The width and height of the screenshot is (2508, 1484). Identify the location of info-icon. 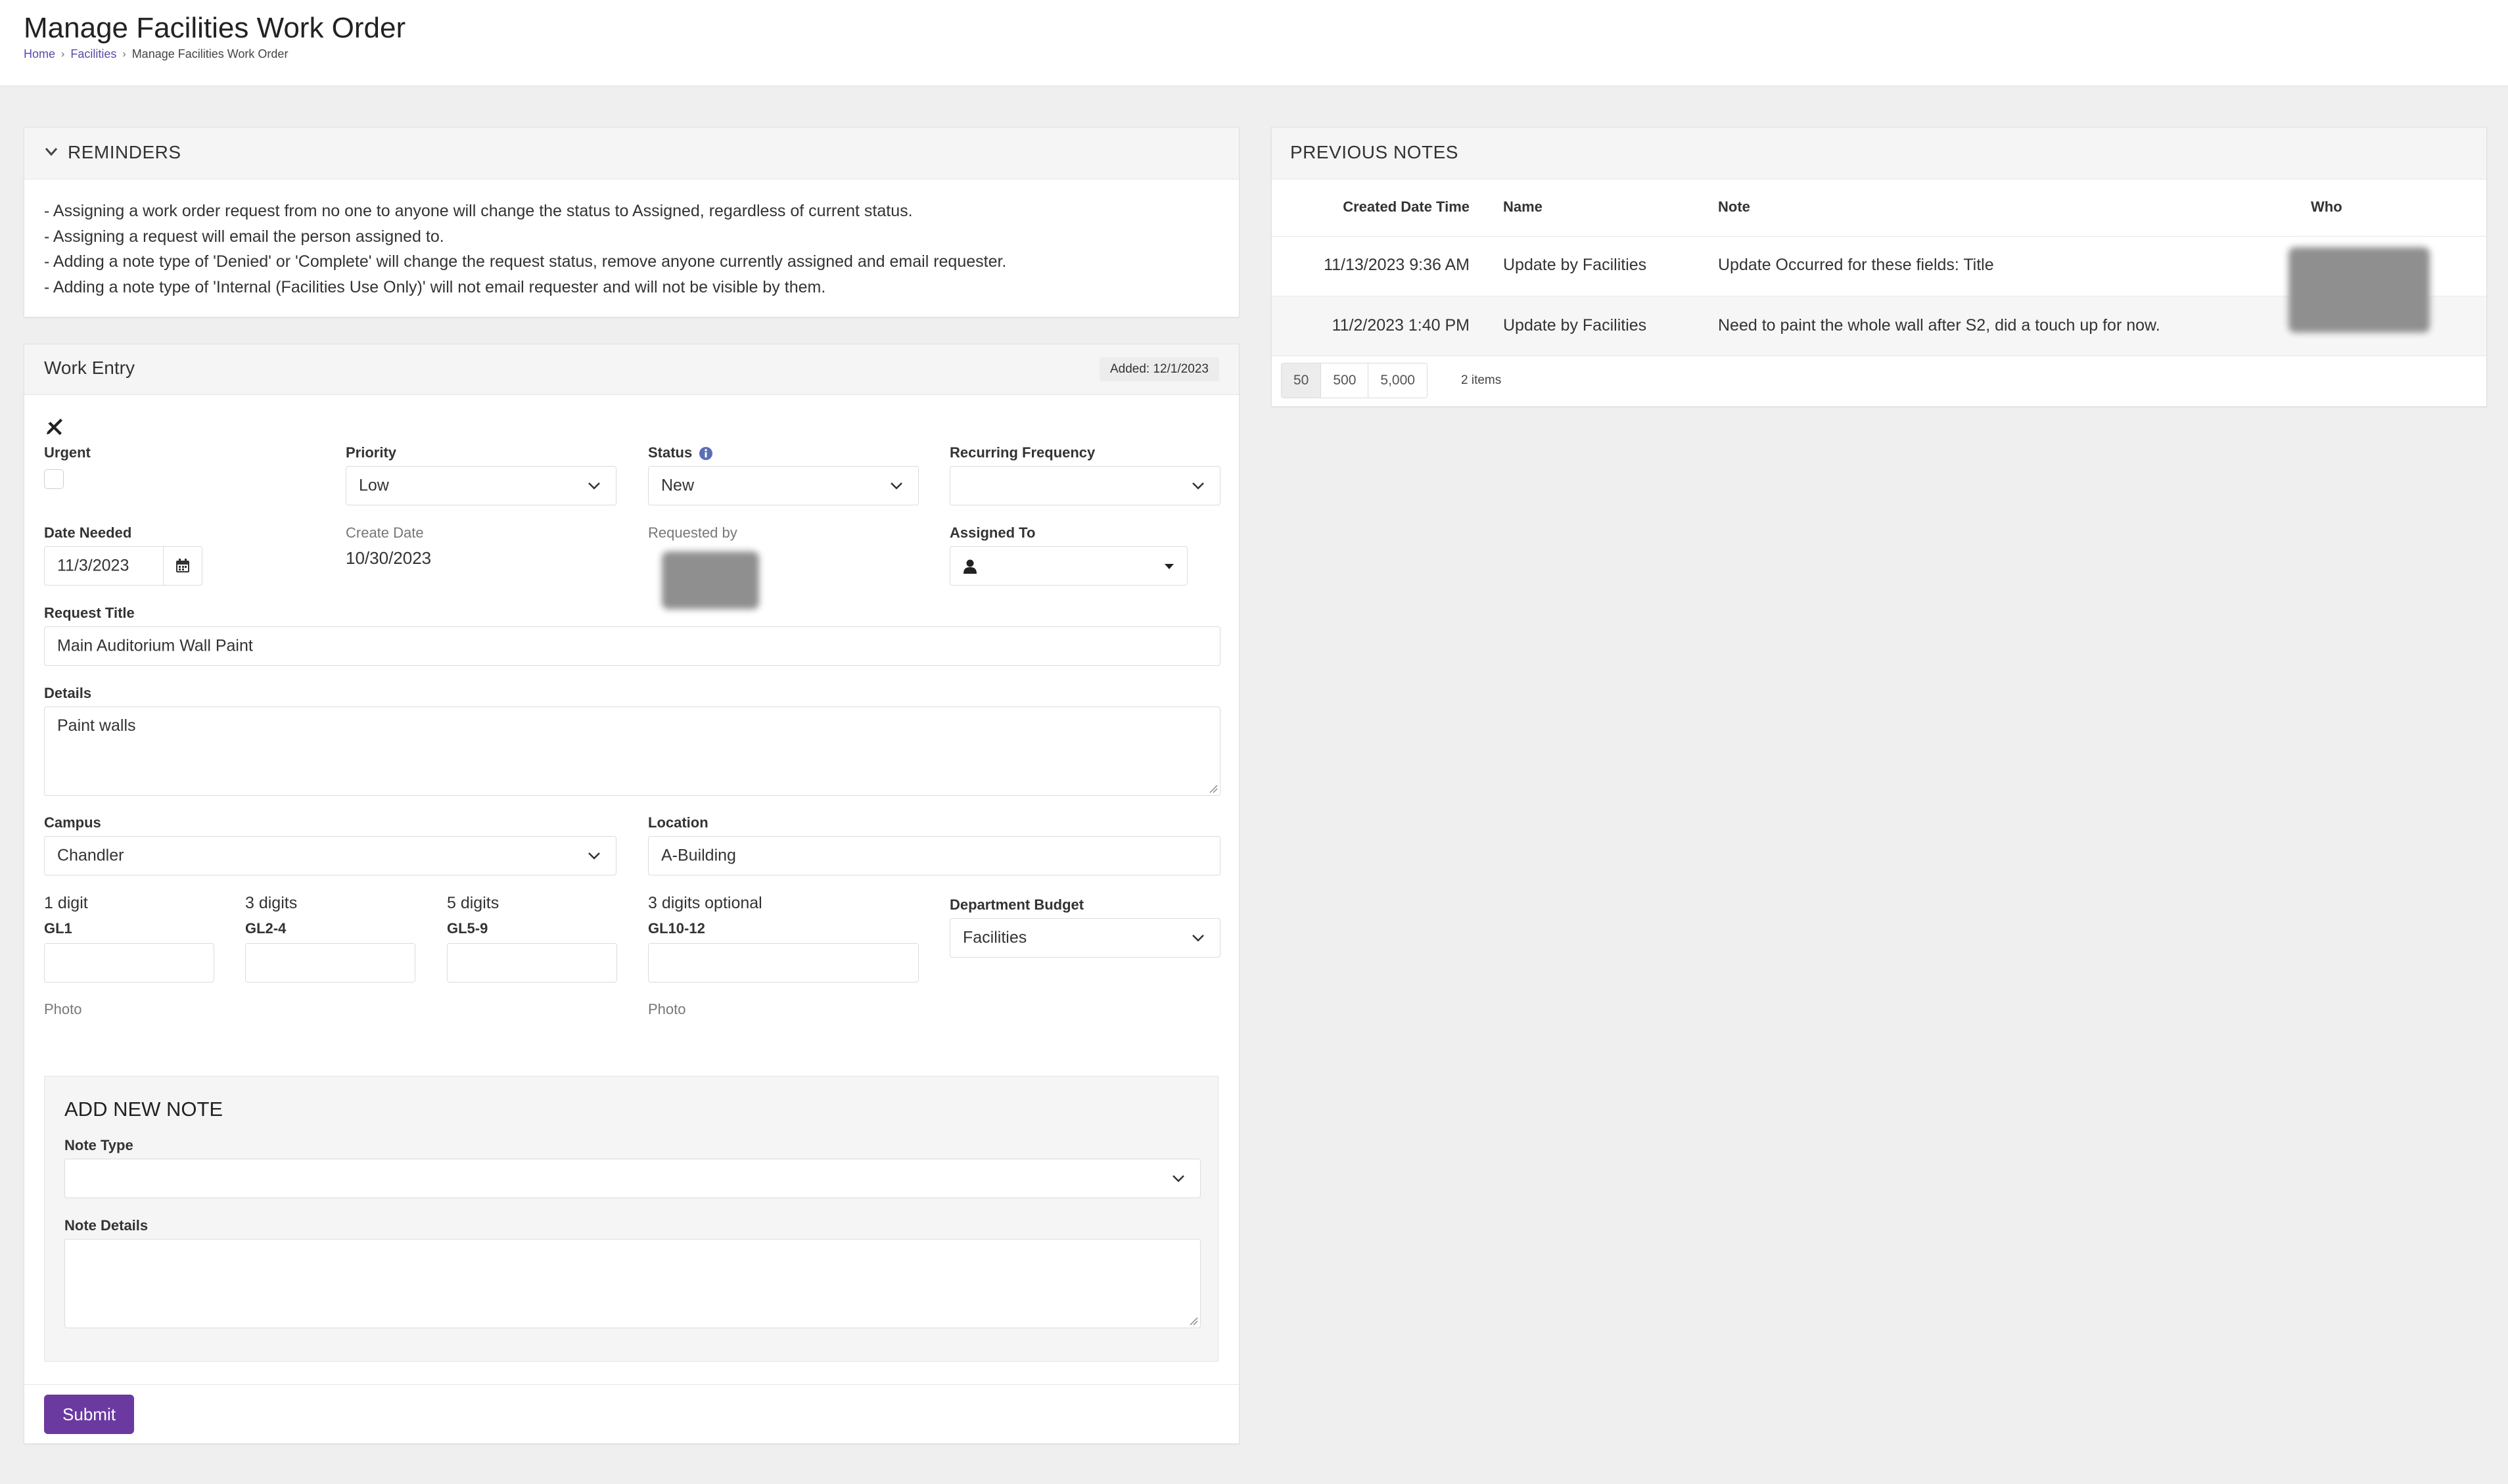
(706, 453).